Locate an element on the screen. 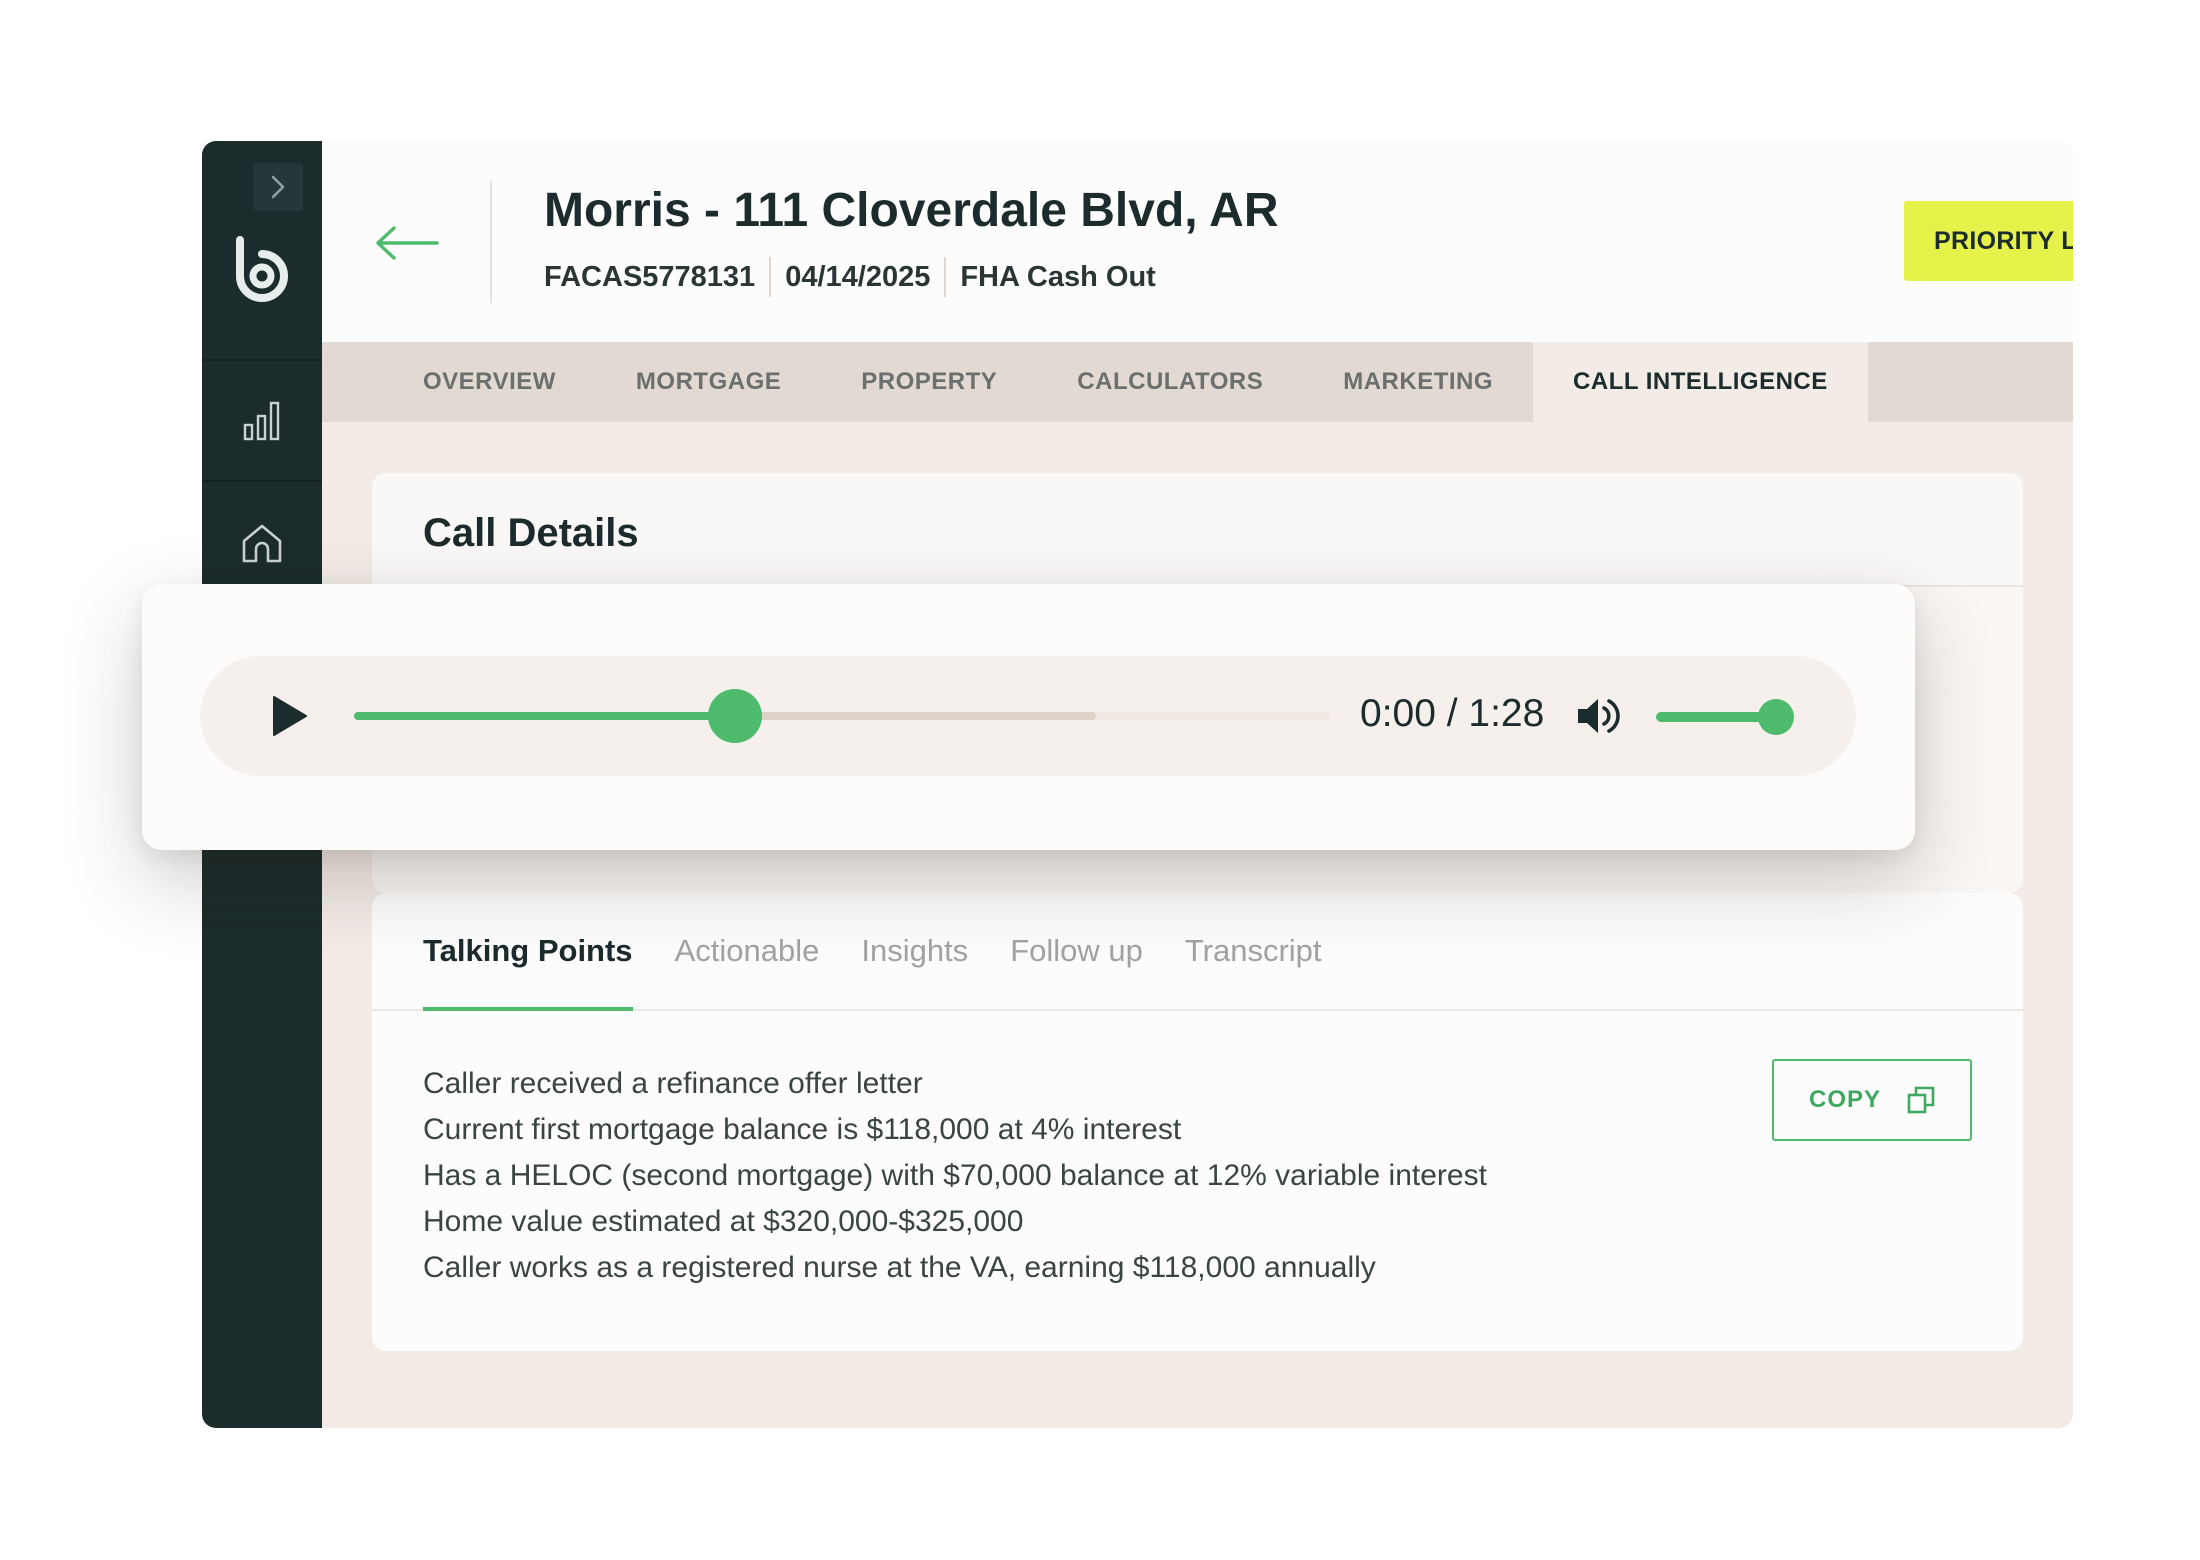 This screenshot has width=2200, height=1560. audio-progress-handle is located at coordinates (734, 716).